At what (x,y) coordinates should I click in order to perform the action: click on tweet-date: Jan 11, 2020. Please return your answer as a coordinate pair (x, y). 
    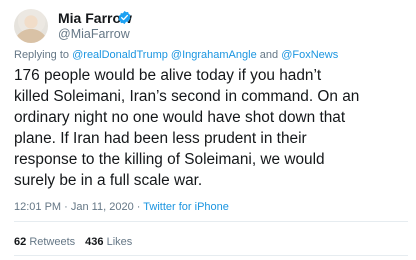
    Looking at the image, I should click on (102, 207).